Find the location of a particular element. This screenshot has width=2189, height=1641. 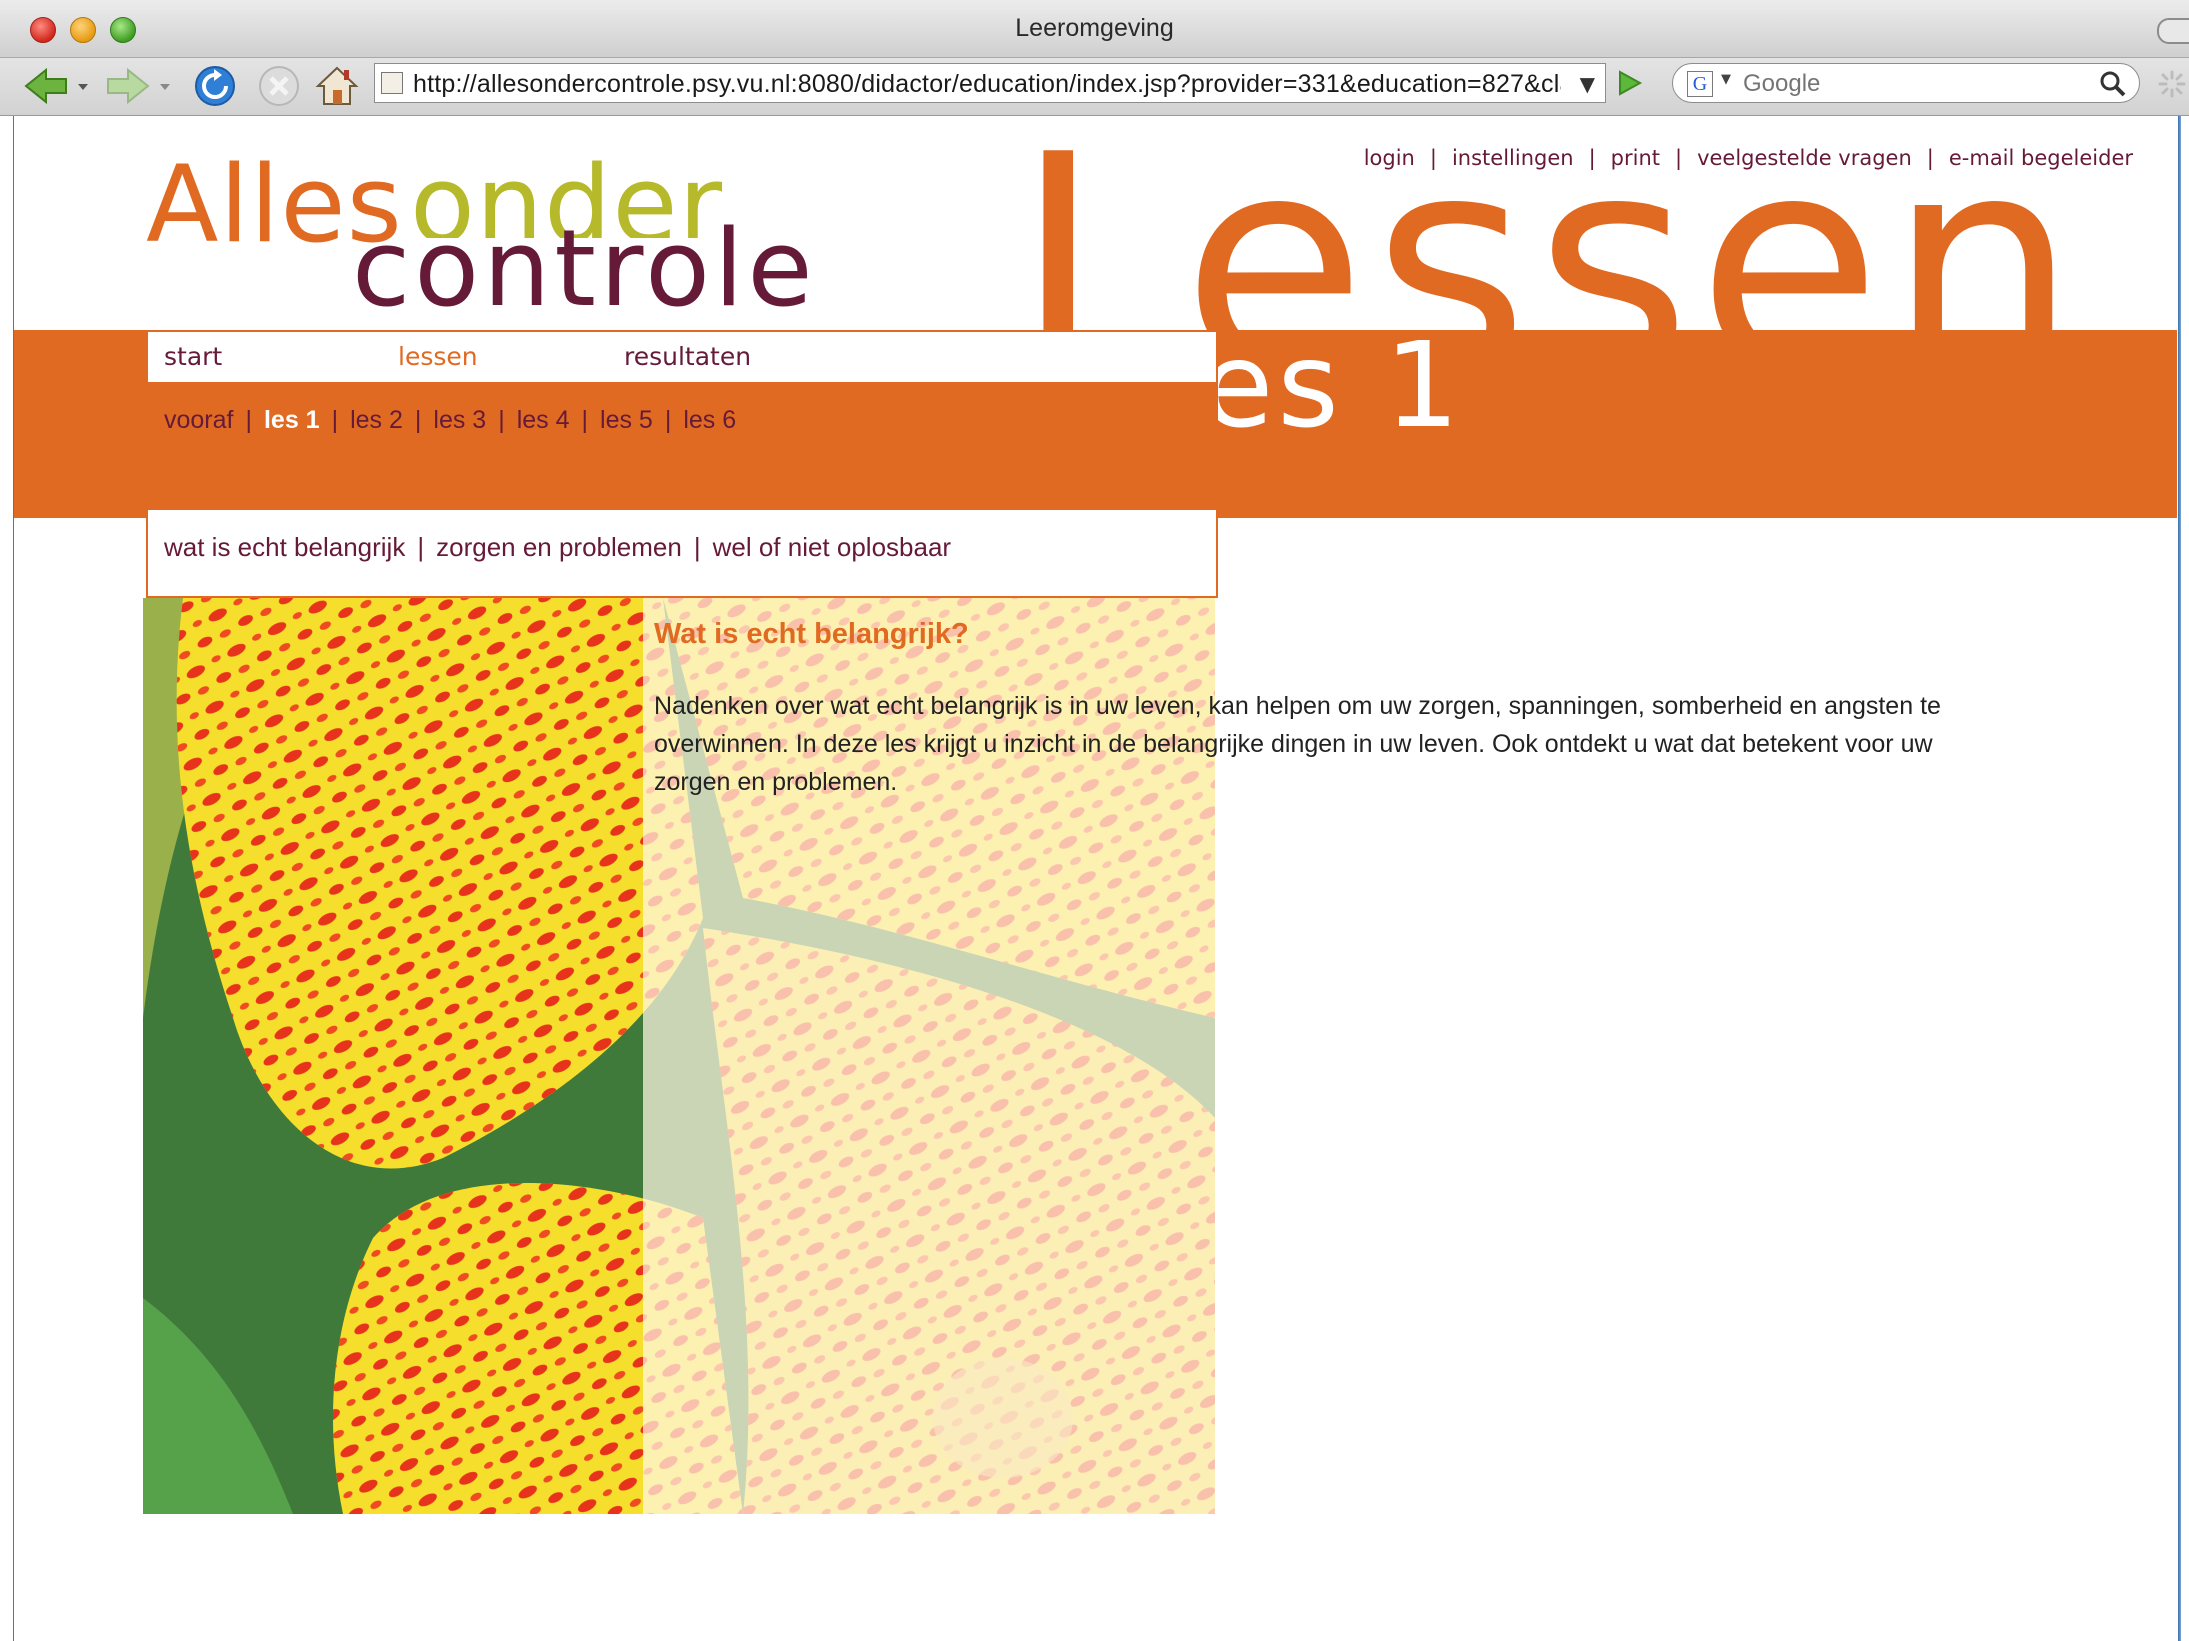

forward-icon is located at coordinates (138, 86).